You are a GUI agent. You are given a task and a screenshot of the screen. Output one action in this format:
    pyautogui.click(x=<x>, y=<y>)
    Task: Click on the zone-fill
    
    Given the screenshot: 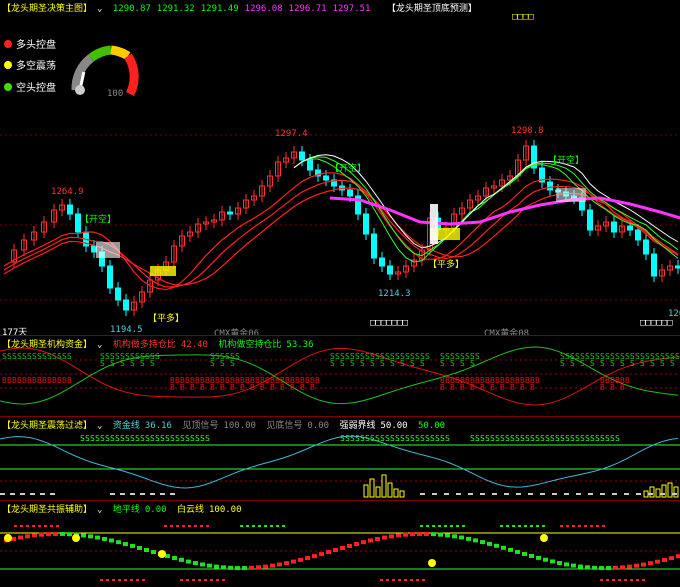 What is the action you would take?
    pyautogui.click(x=108, y=250)
    